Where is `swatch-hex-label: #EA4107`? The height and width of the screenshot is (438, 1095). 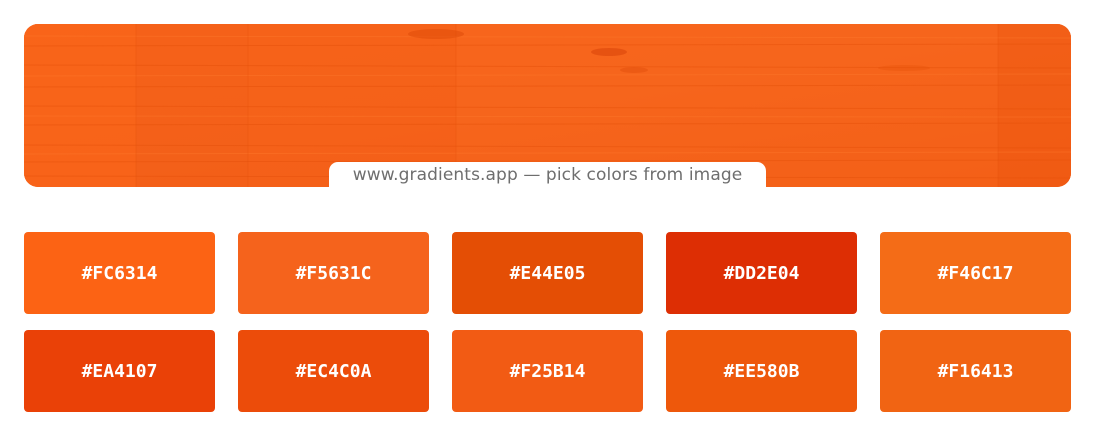 swatch-hex-label: #EA4107 is located at coordinates (119, 371).